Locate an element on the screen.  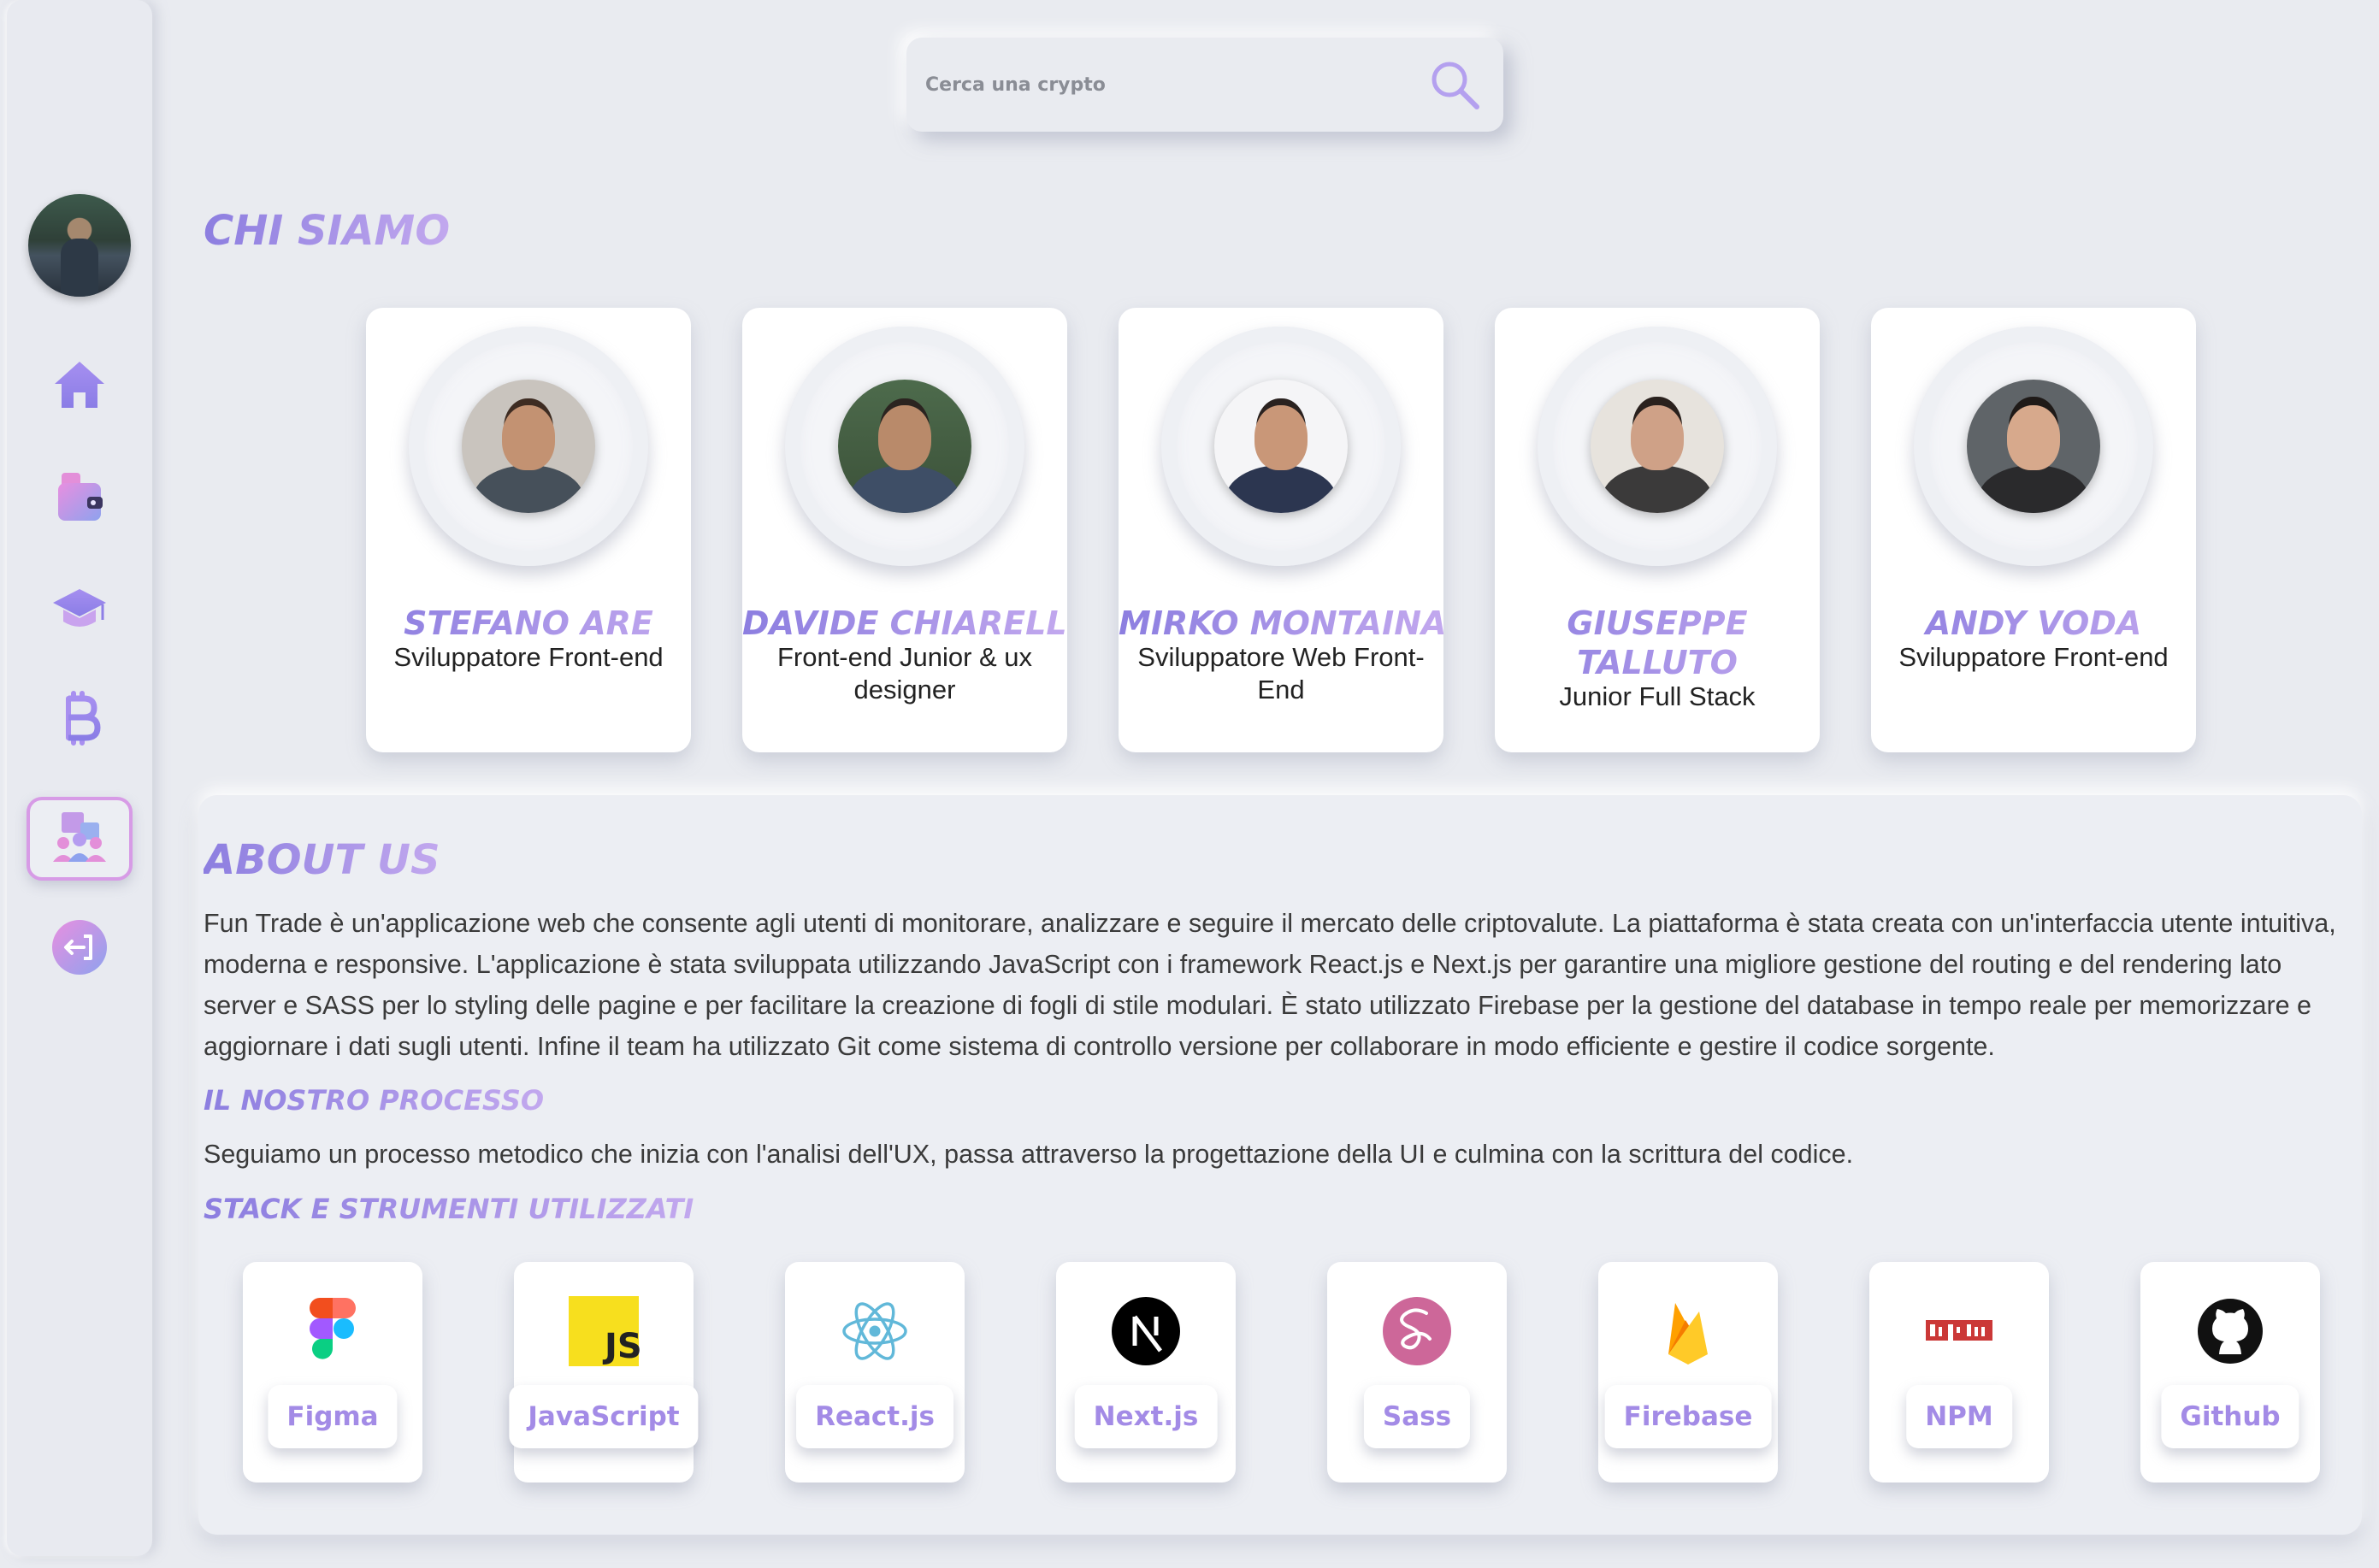
team-icon is located at coordinates (79, 837).